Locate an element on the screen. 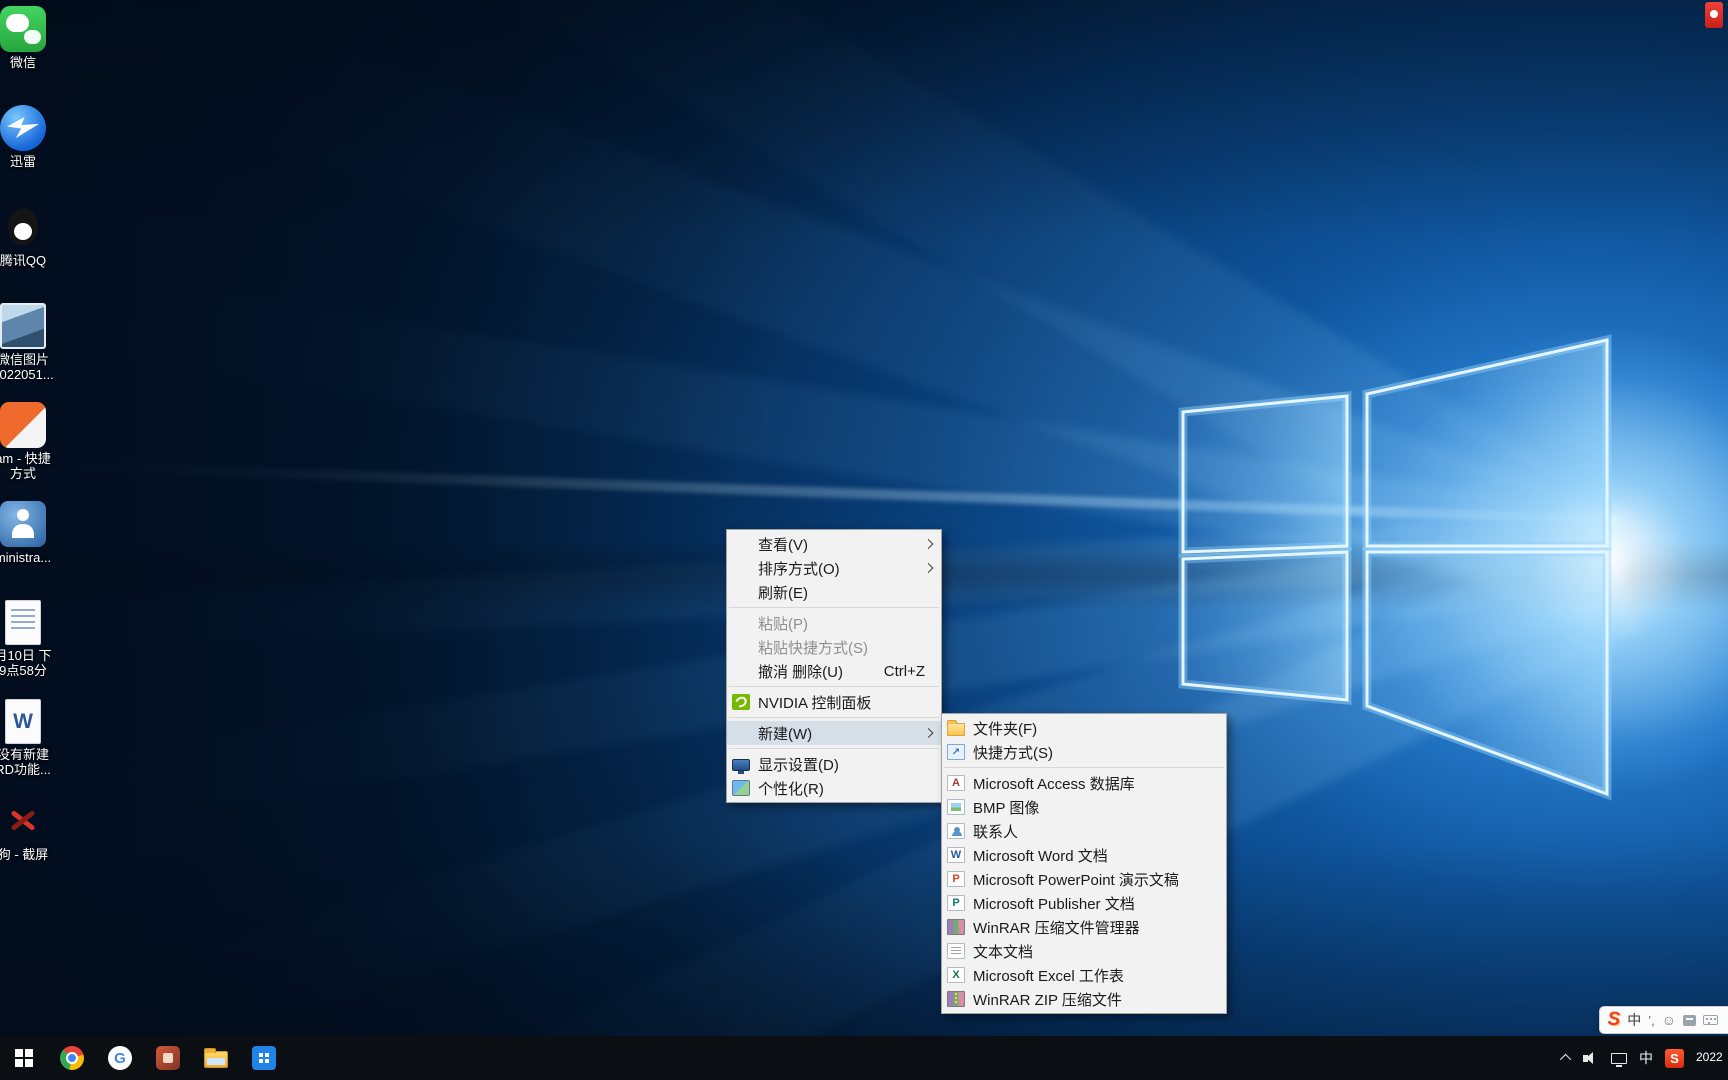 Image resolution: width=1728 pixels, height=1080 pixels. taskbar-g-browser is located at coordinates (120, 1058).